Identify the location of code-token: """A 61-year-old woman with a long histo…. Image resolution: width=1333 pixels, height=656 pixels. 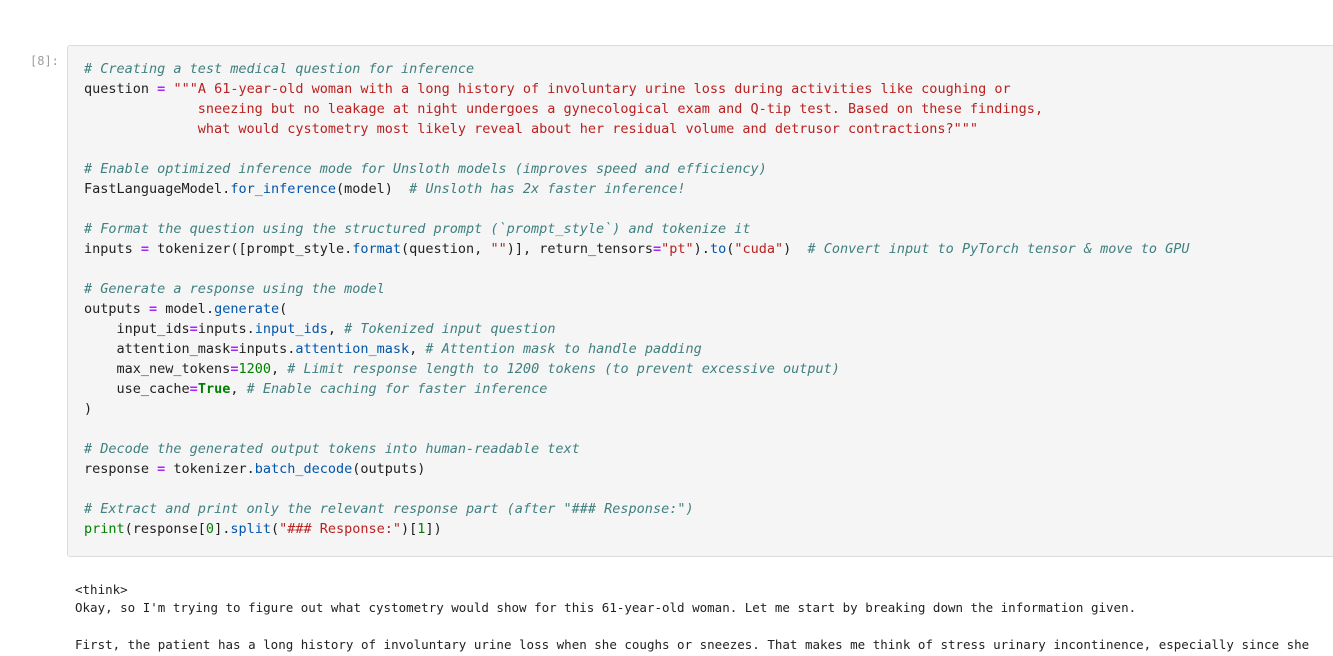
(592, 89).